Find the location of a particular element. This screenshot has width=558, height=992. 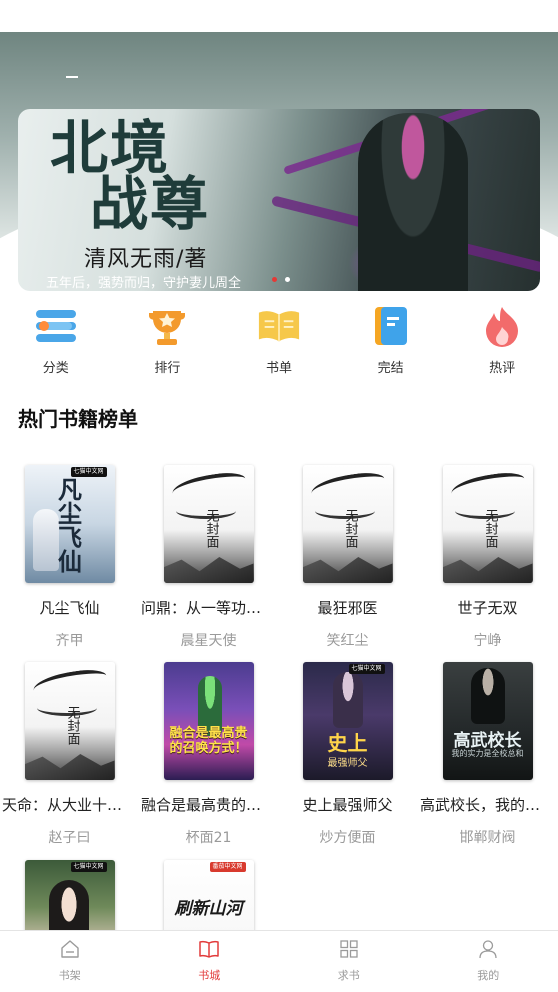

book-author: 杯面21 is located at coordinates (208, 838).